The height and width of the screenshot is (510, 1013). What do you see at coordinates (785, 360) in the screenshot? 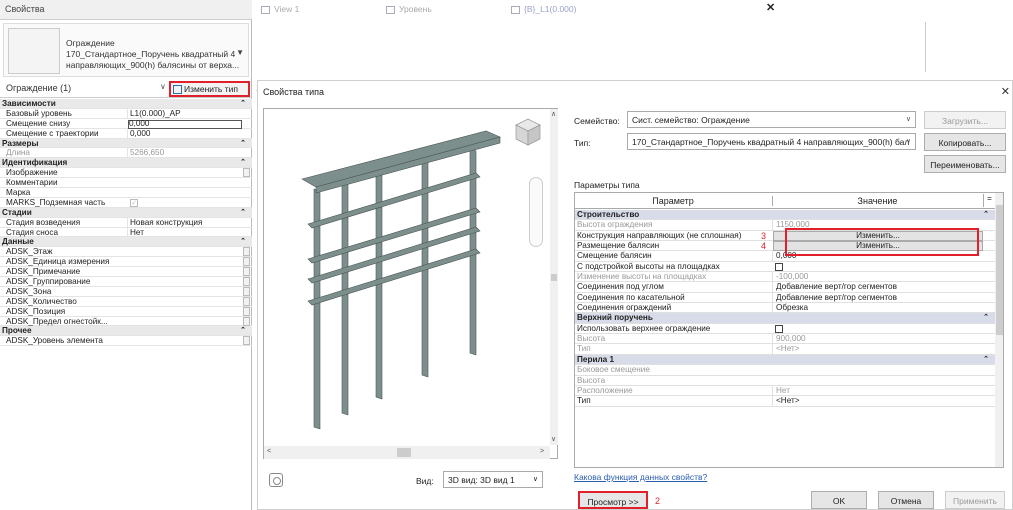
I see `parameter-category: Перила 1 ⌃` at bounding box center [785, 360].